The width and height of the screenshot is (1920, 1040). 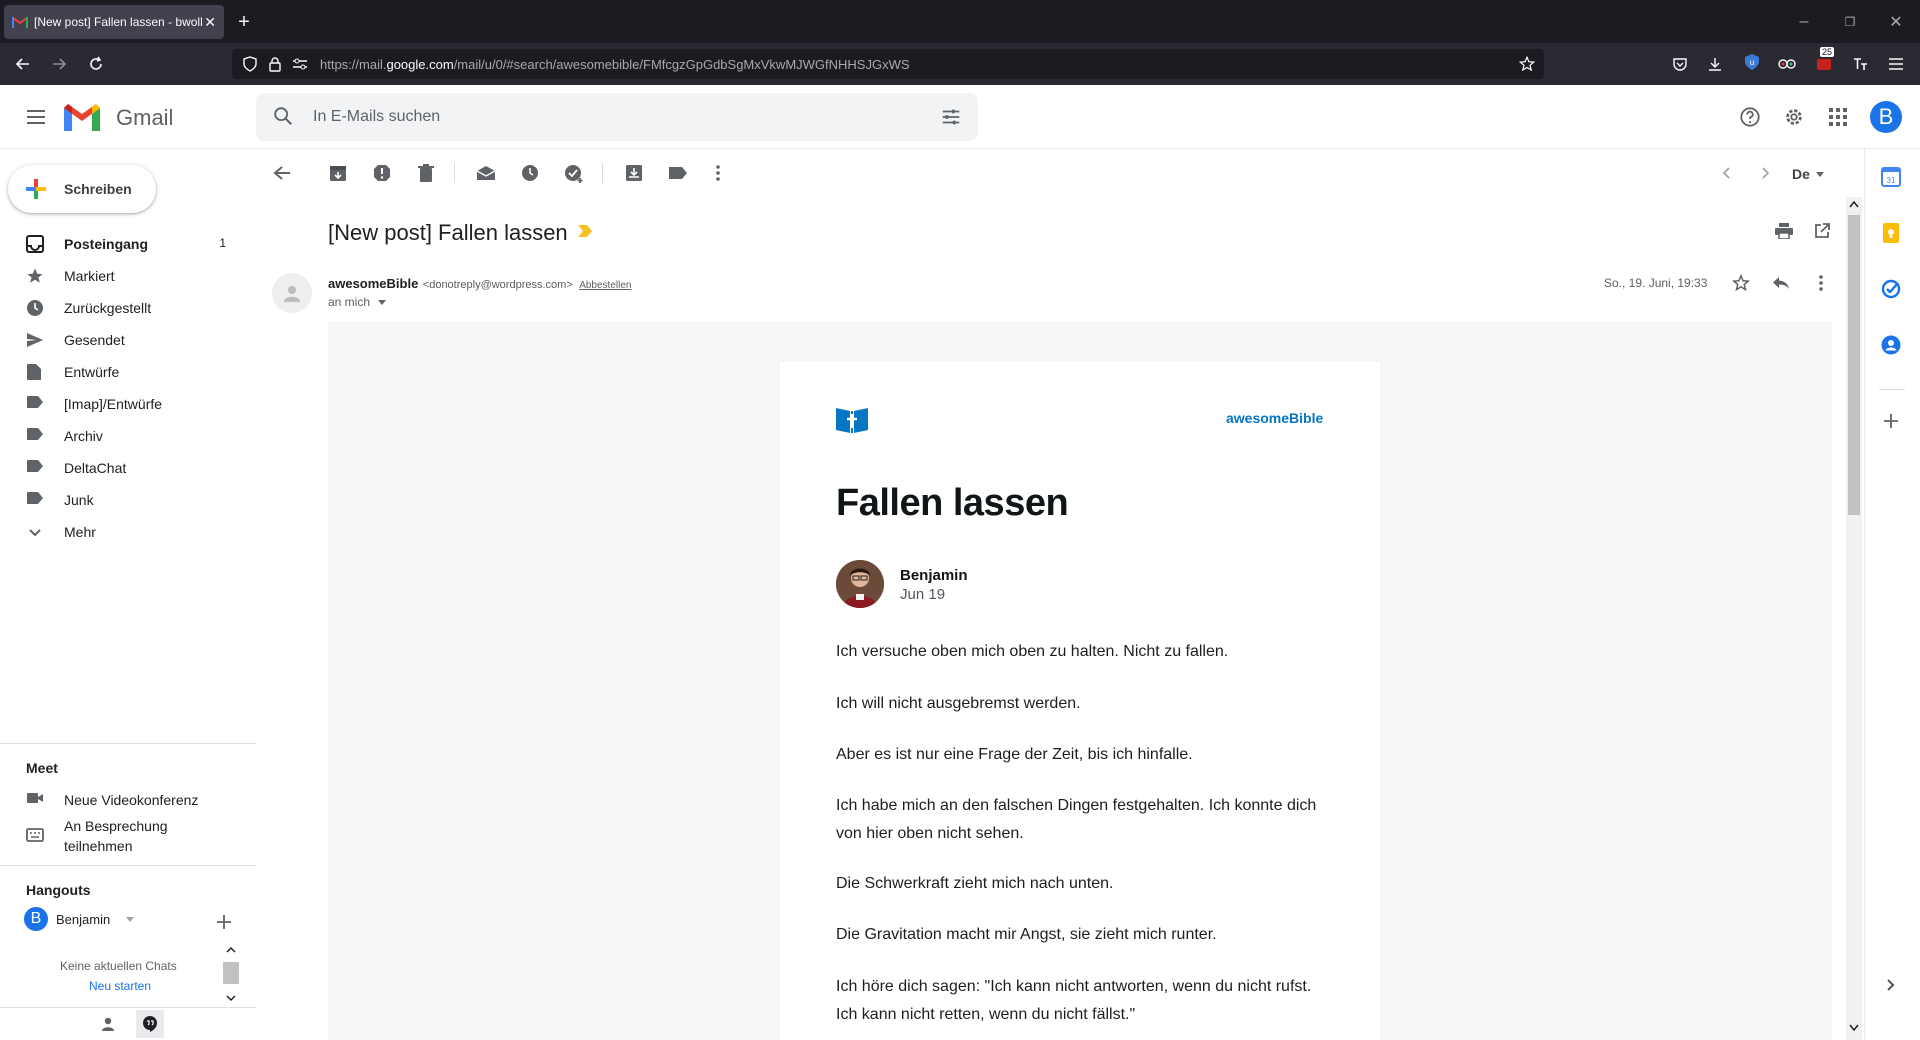 I want to click on sidebar-item-more: Mehr, so click(x=120, y=532).